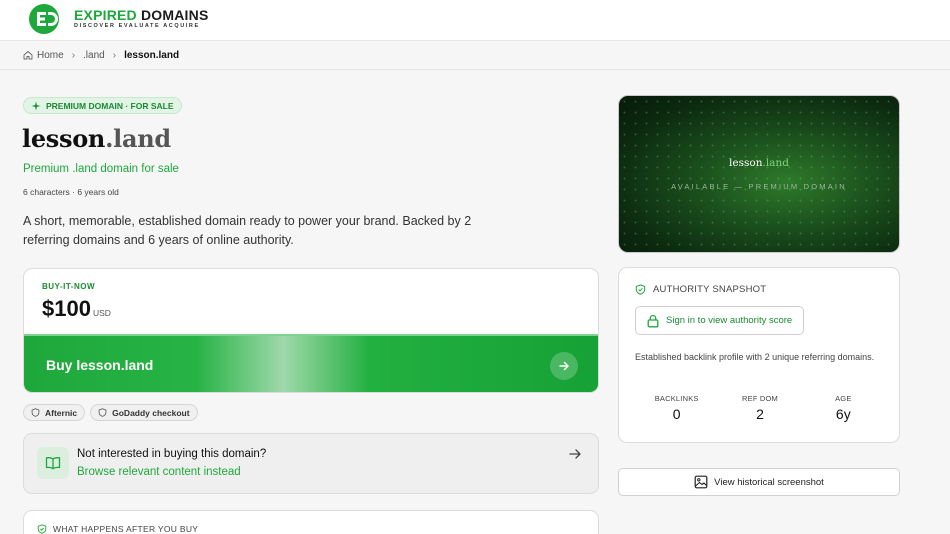  What do you see at coordinates (36, 105) in the screenshot?
I see `sparkle-icon` at bounding box center [36, 105].